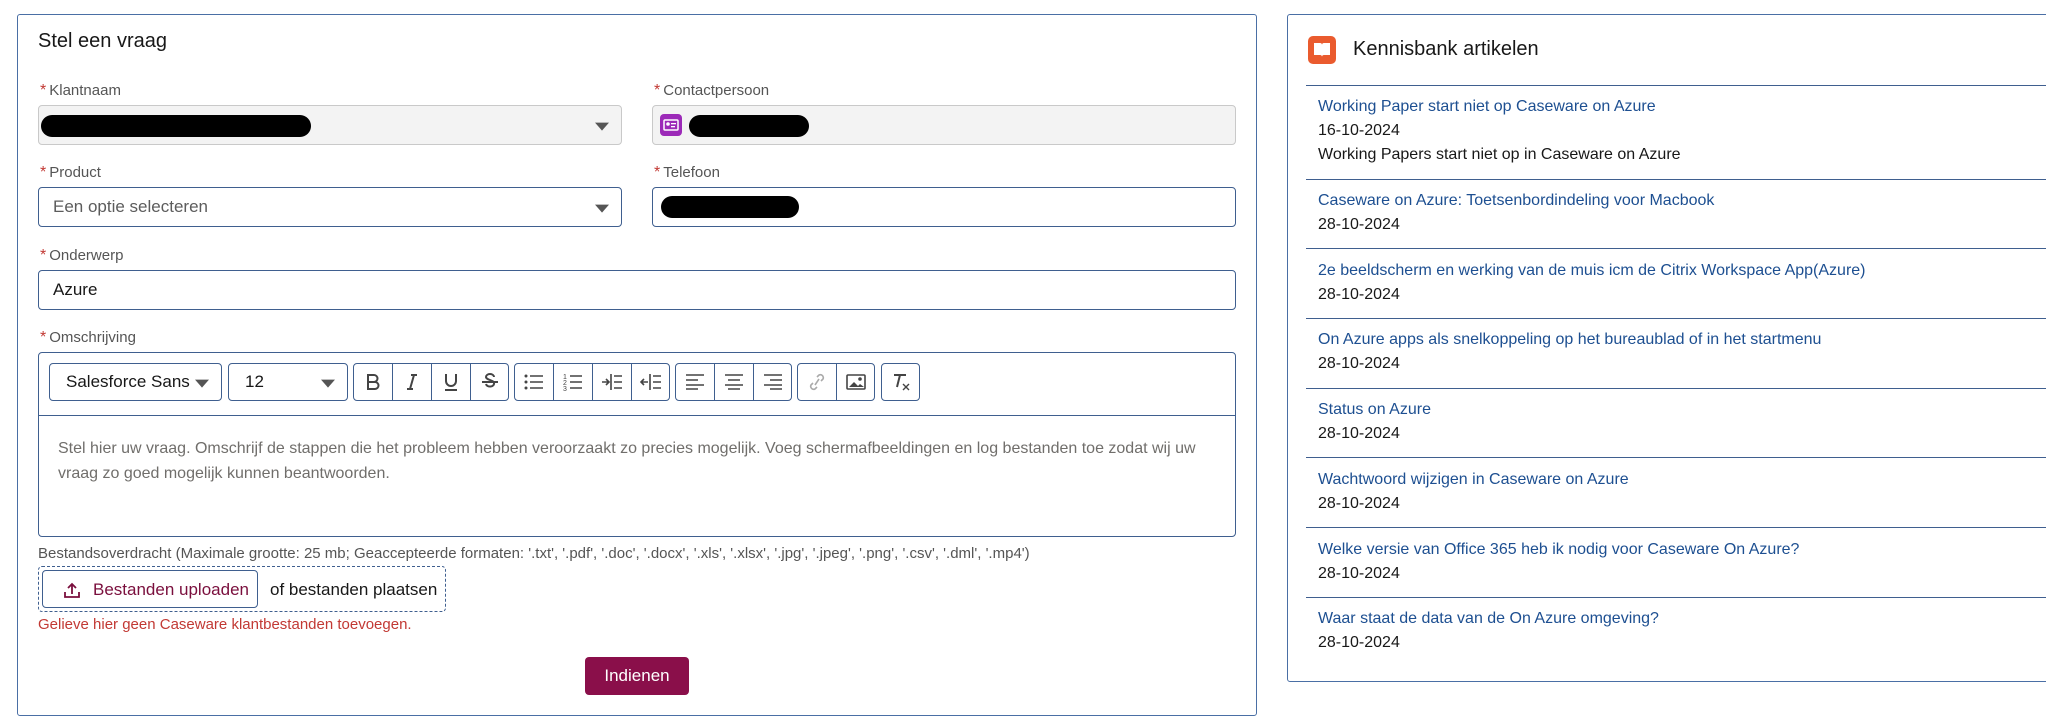 The image size is (2046, 722). I want to click on omschrijving-label: * Omschrijving, so click(88, 337).